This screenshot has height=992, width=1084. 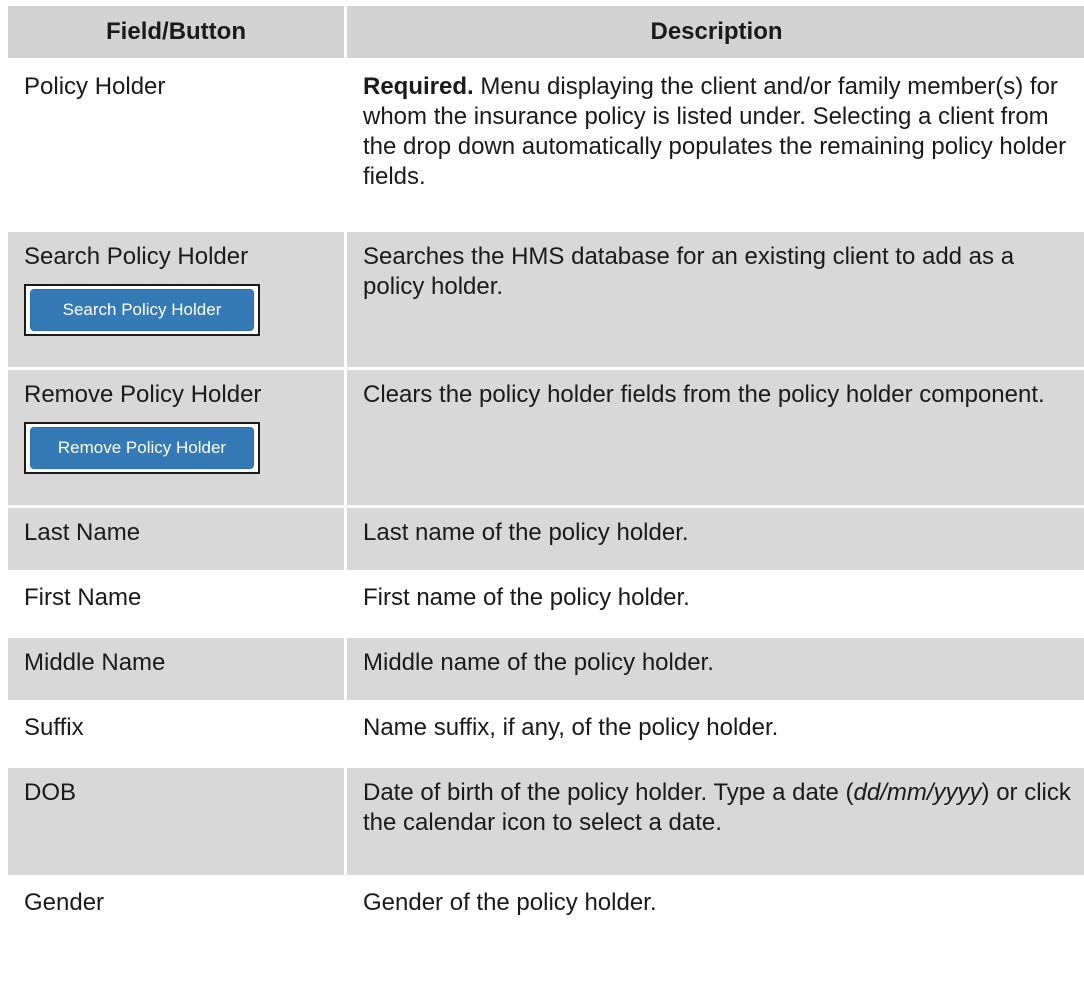 What do you see at coordinates (177, 823) in the screenshot?
I see `field-name: DOB` at bounding box center [177, 823].